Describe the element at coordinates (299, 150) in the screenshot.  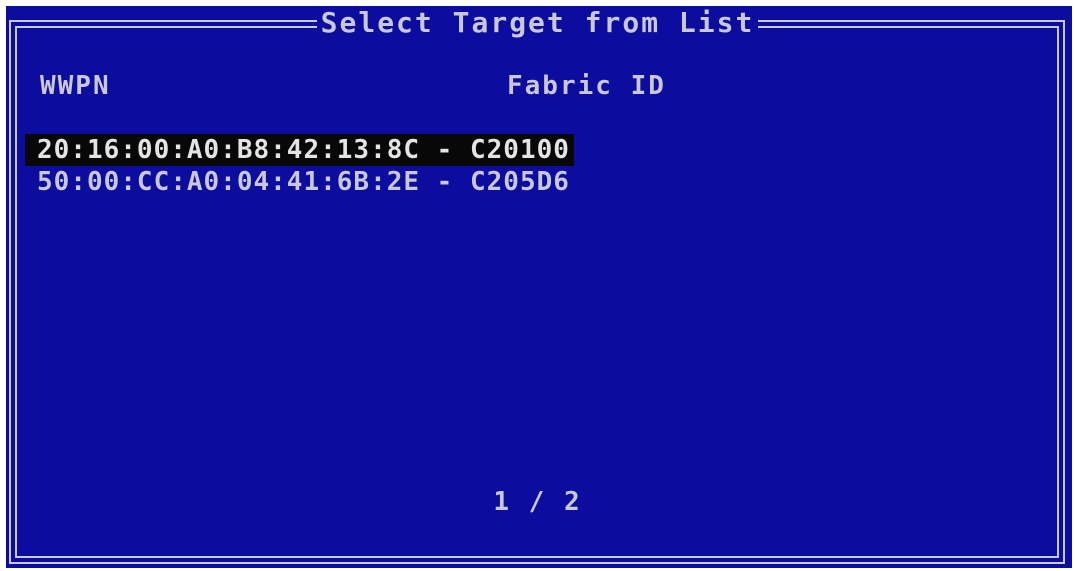
I see `target-list-item: 20:16:00:A0:B8:42:13:8C - C20100` at that location.